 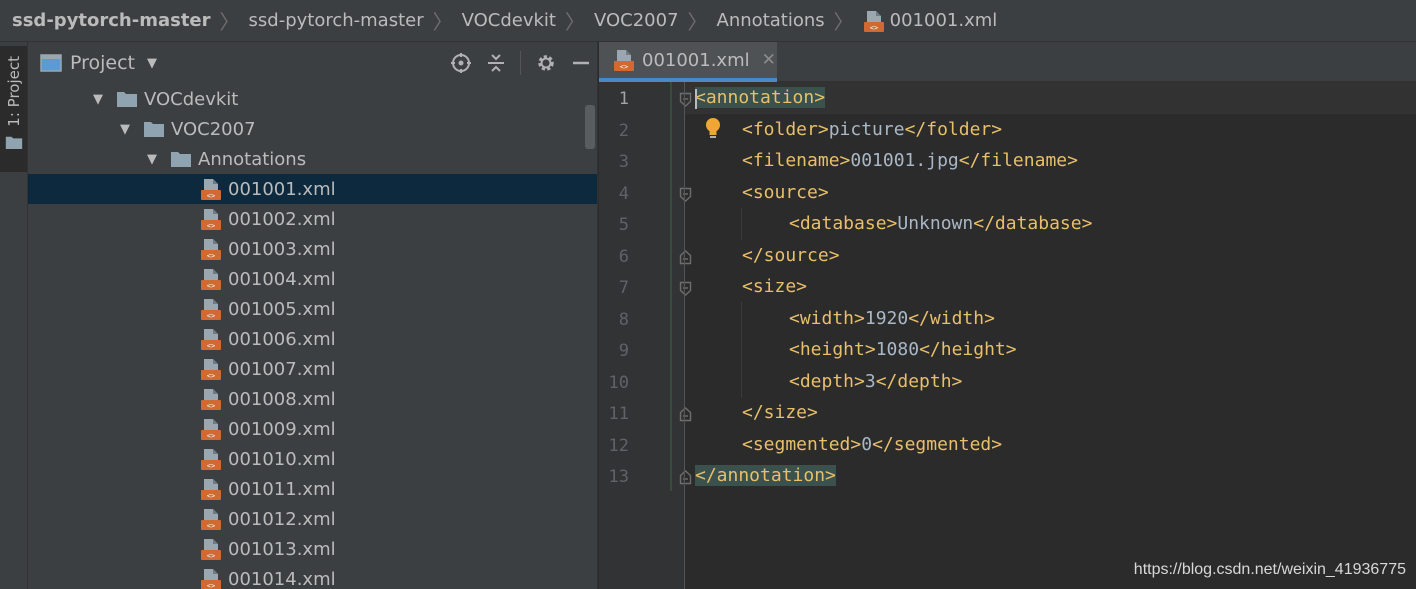 What do you see at coordinates (282, 309) in the screenshot?
I see `tree-file-label: 001005.xml` at bounding box center [282, 309].